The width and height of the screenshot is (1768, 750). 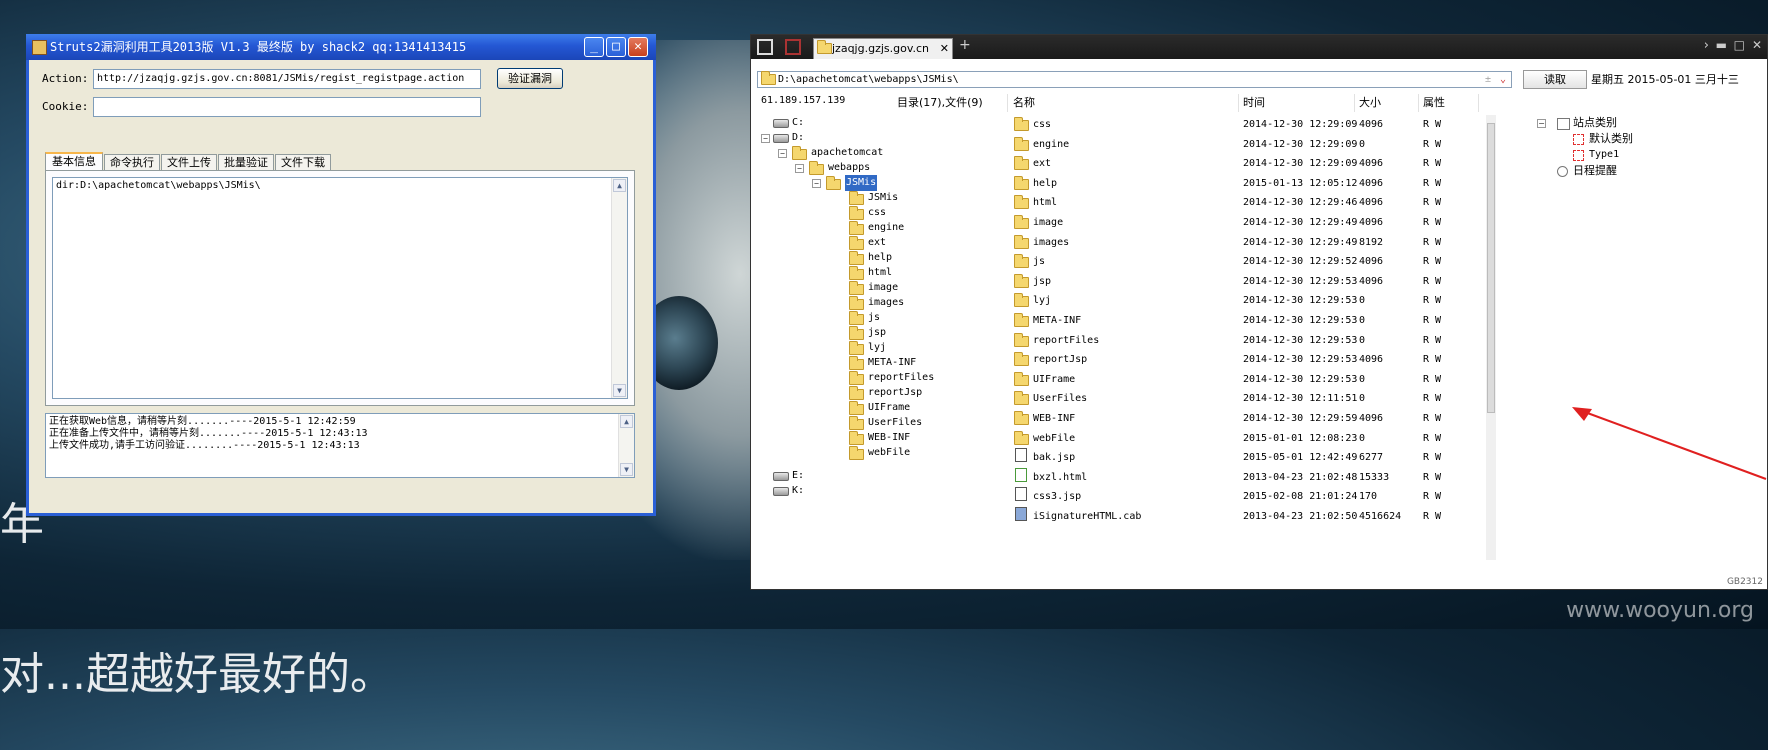 I want to click on tree-folder: WEB-INF, so click(x=880, y=438).